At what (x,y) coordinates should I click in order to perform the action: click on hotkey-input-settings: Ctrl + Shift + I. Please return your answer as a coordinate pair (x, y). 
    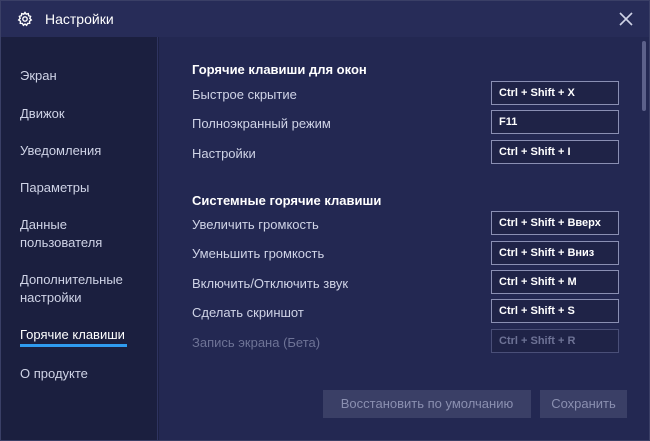
    Looking at the image, I should click on (555, 152).